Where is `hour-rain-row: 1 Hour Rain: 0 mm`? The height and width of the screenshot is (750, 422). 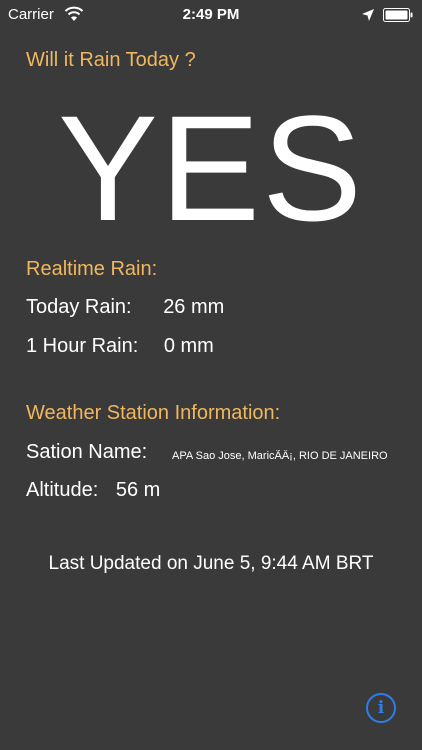 hour-rain-row: 1 Hour Rain: 0 mm is located at coordinates (120, 346).